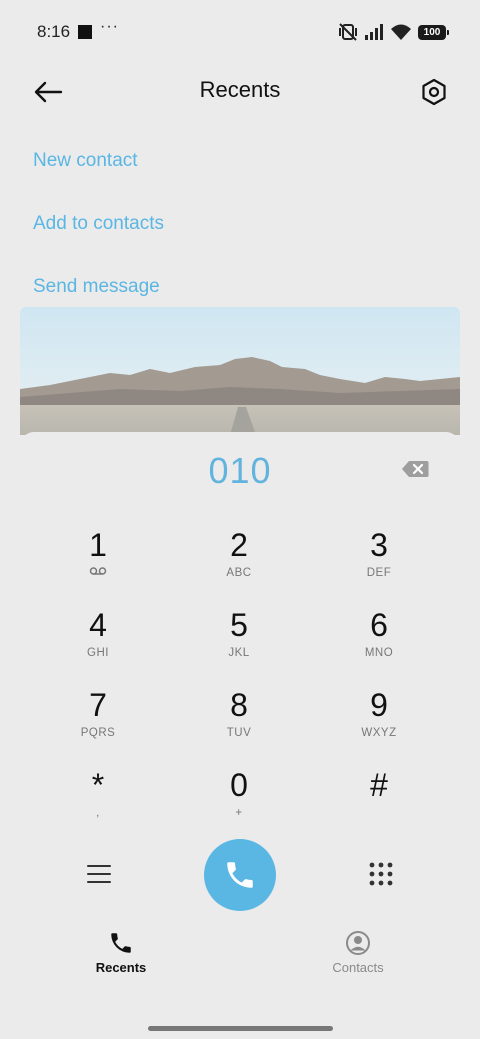 This screenshot has height=1039, width=480. I want to click on status-icons: 100, so click(393, 32).